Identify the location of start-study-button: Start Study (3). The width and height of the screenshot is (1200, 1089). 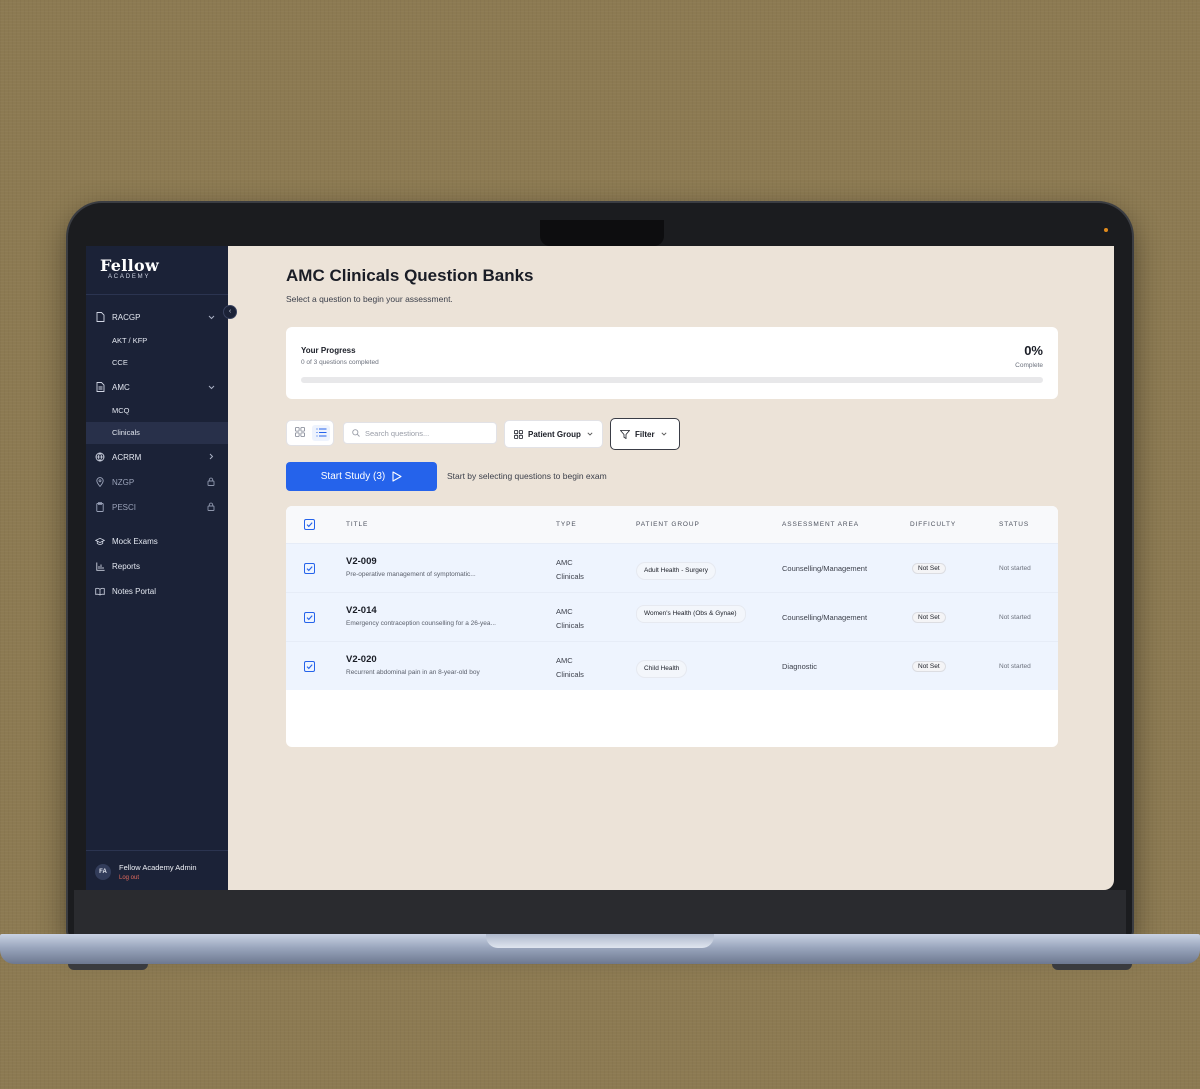
(361, 476).